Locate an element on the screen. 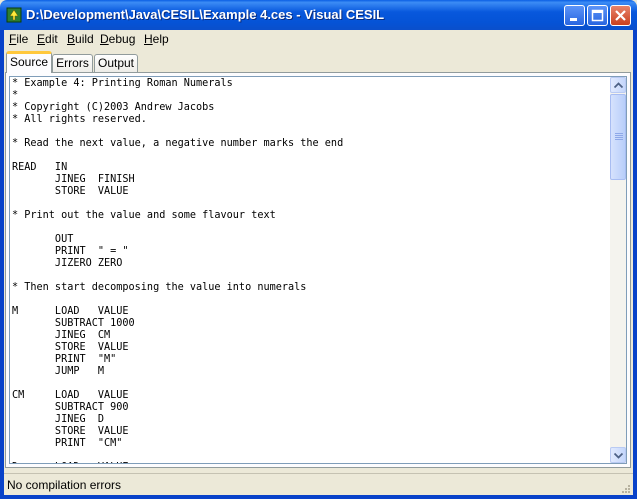 This screenshot has height=499, width=637. menu-help: Help is located at coordinates (156, 39).